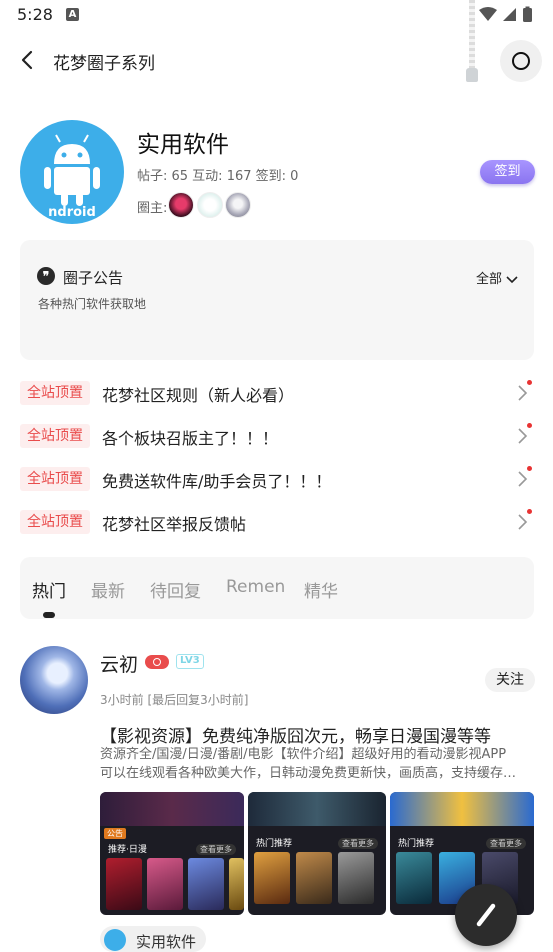  What do you see at coordinates (172, 853) in the screenshot?
I see `post-screenshot: 公告 推荐·日漫 查看更多` at bounding box center [172, 853].